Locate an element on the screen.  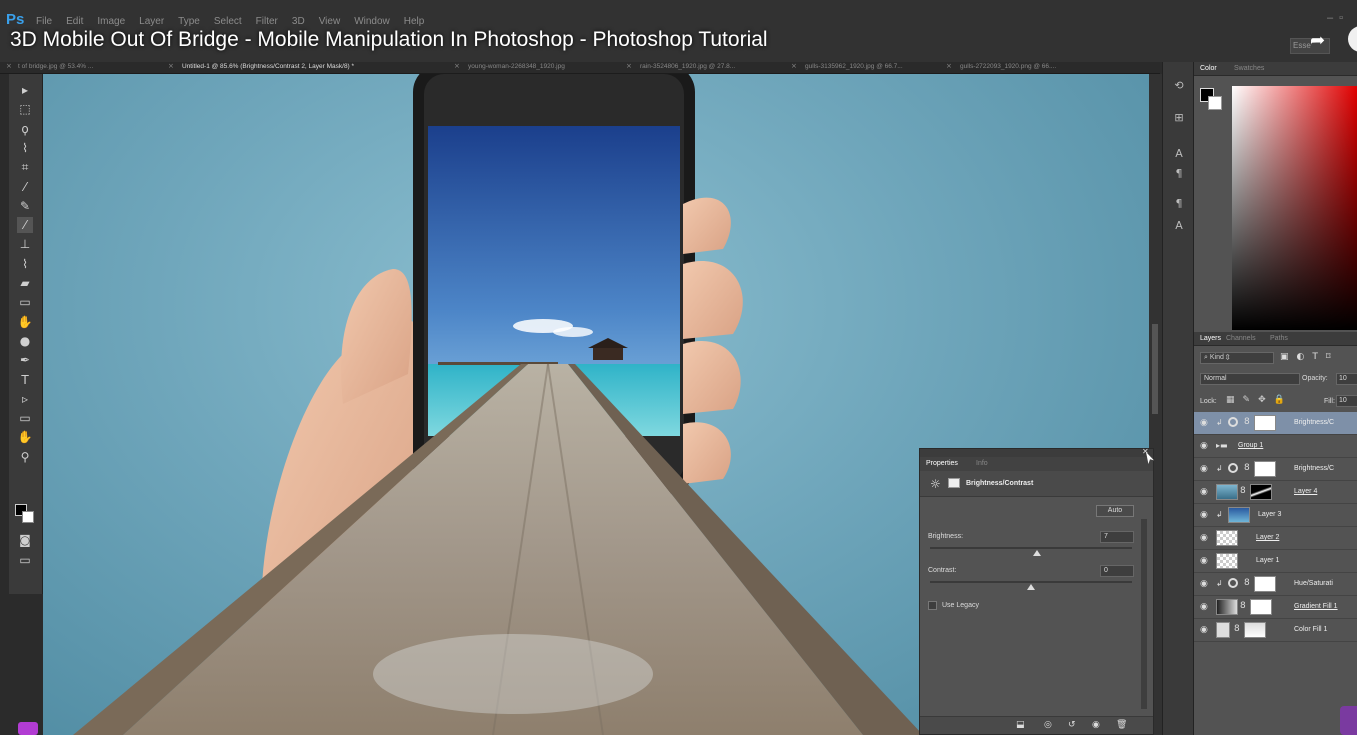
layer-row: ◉ ↲ 8 Hue/Saturati is located at coordinates (1275, 584).